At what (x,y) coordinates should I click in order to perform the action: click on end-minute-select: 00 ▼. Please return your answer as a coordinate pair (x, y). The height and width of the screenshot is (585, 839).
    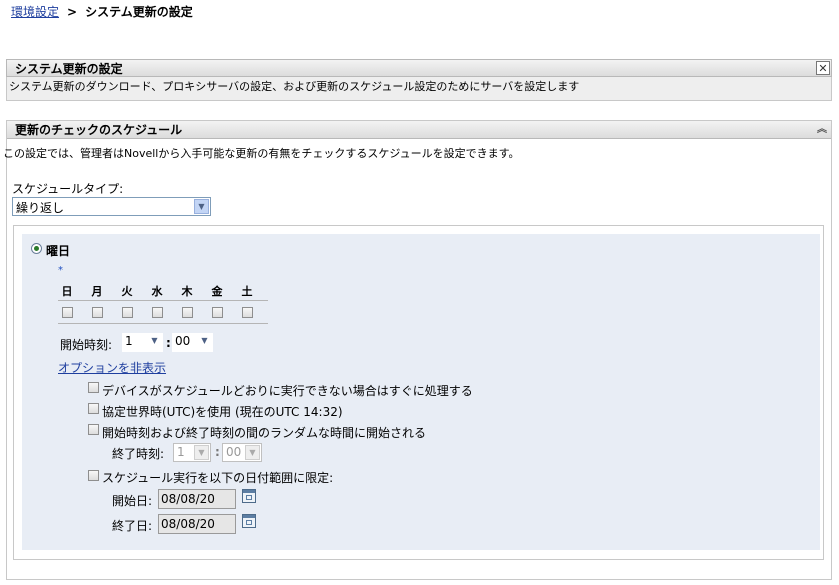
    Looking at the image, I should click on (242, 452).